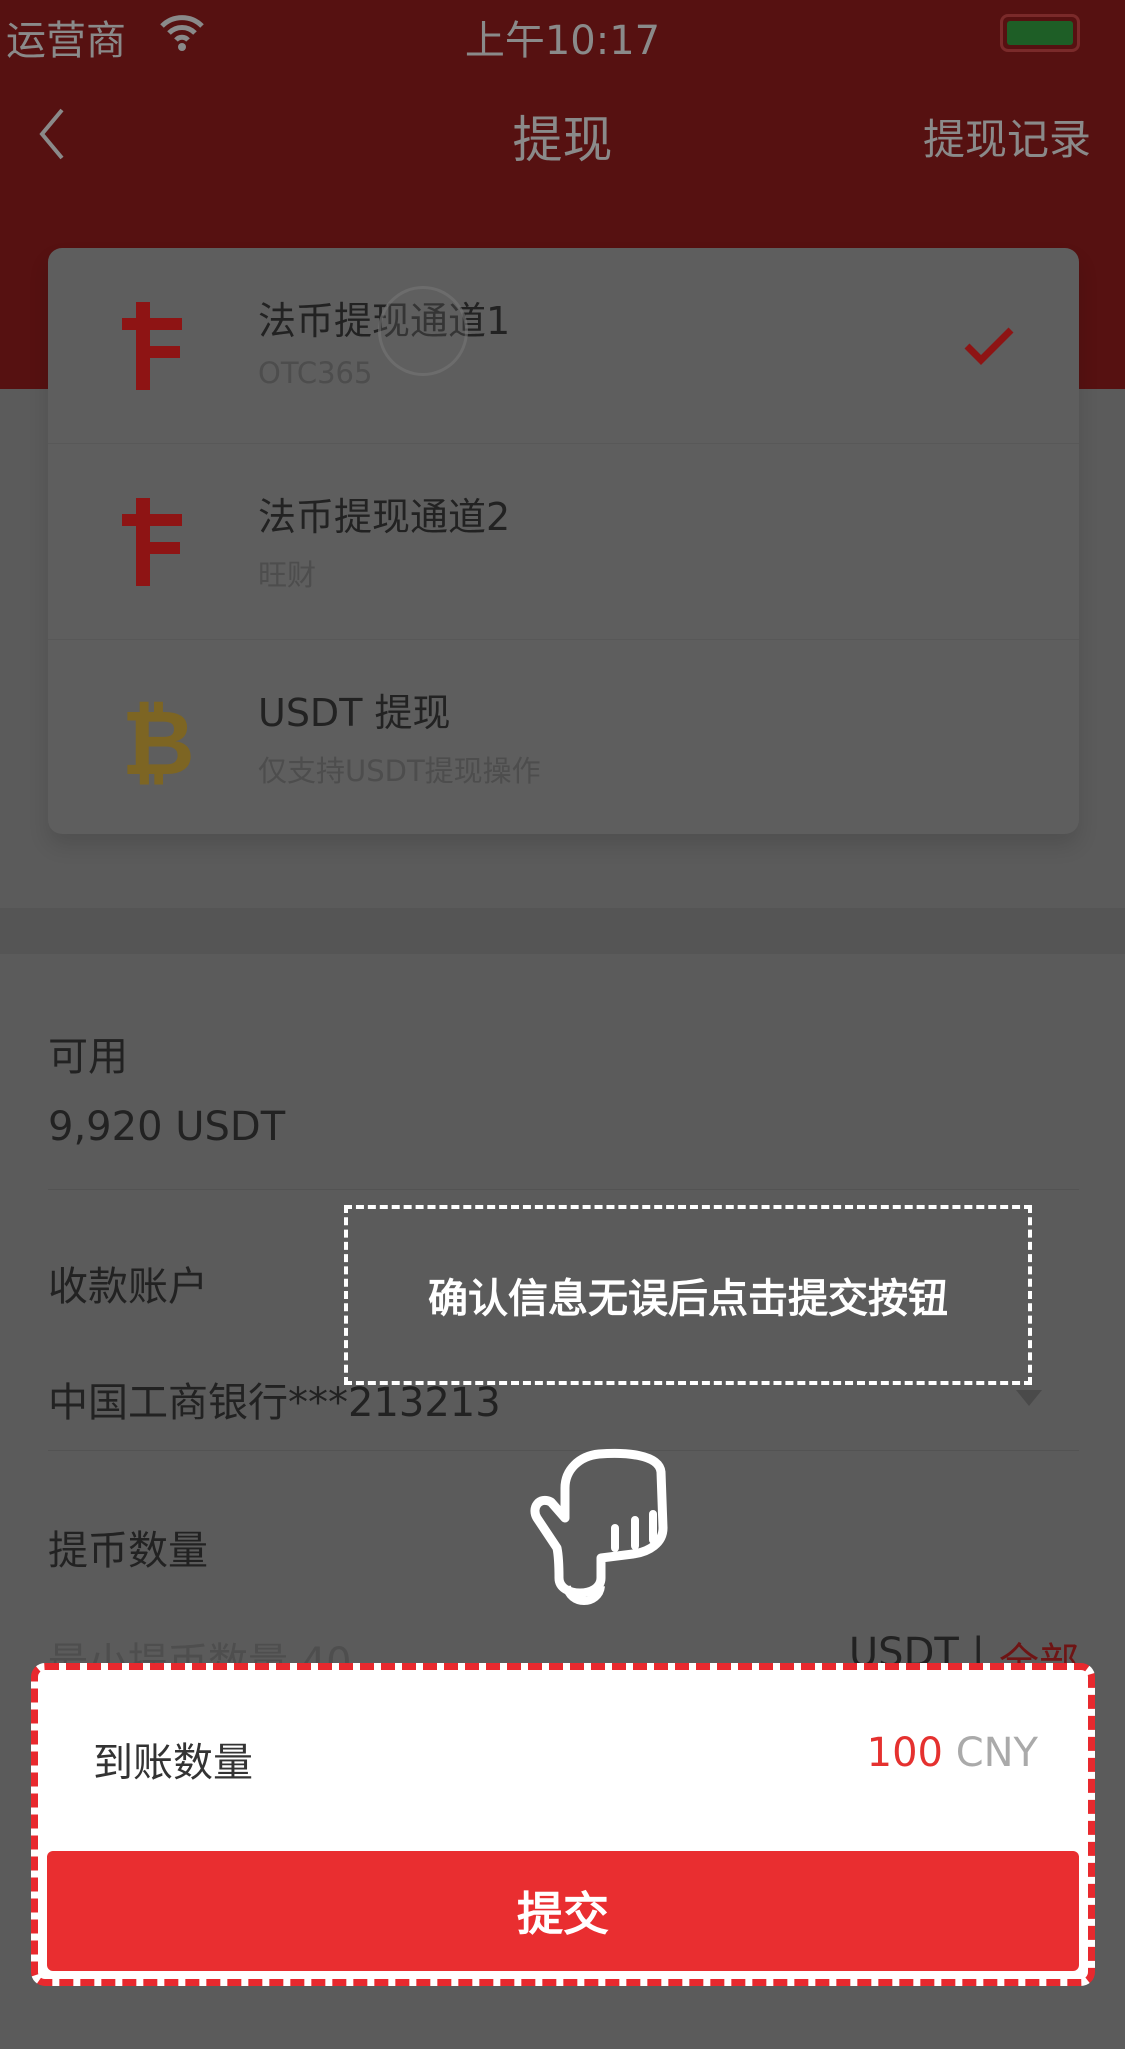  What do you see at coordinates (354, 713) in the screenshot?
I see `channel-title: USDT 提现` at bounding box center [354, 713].